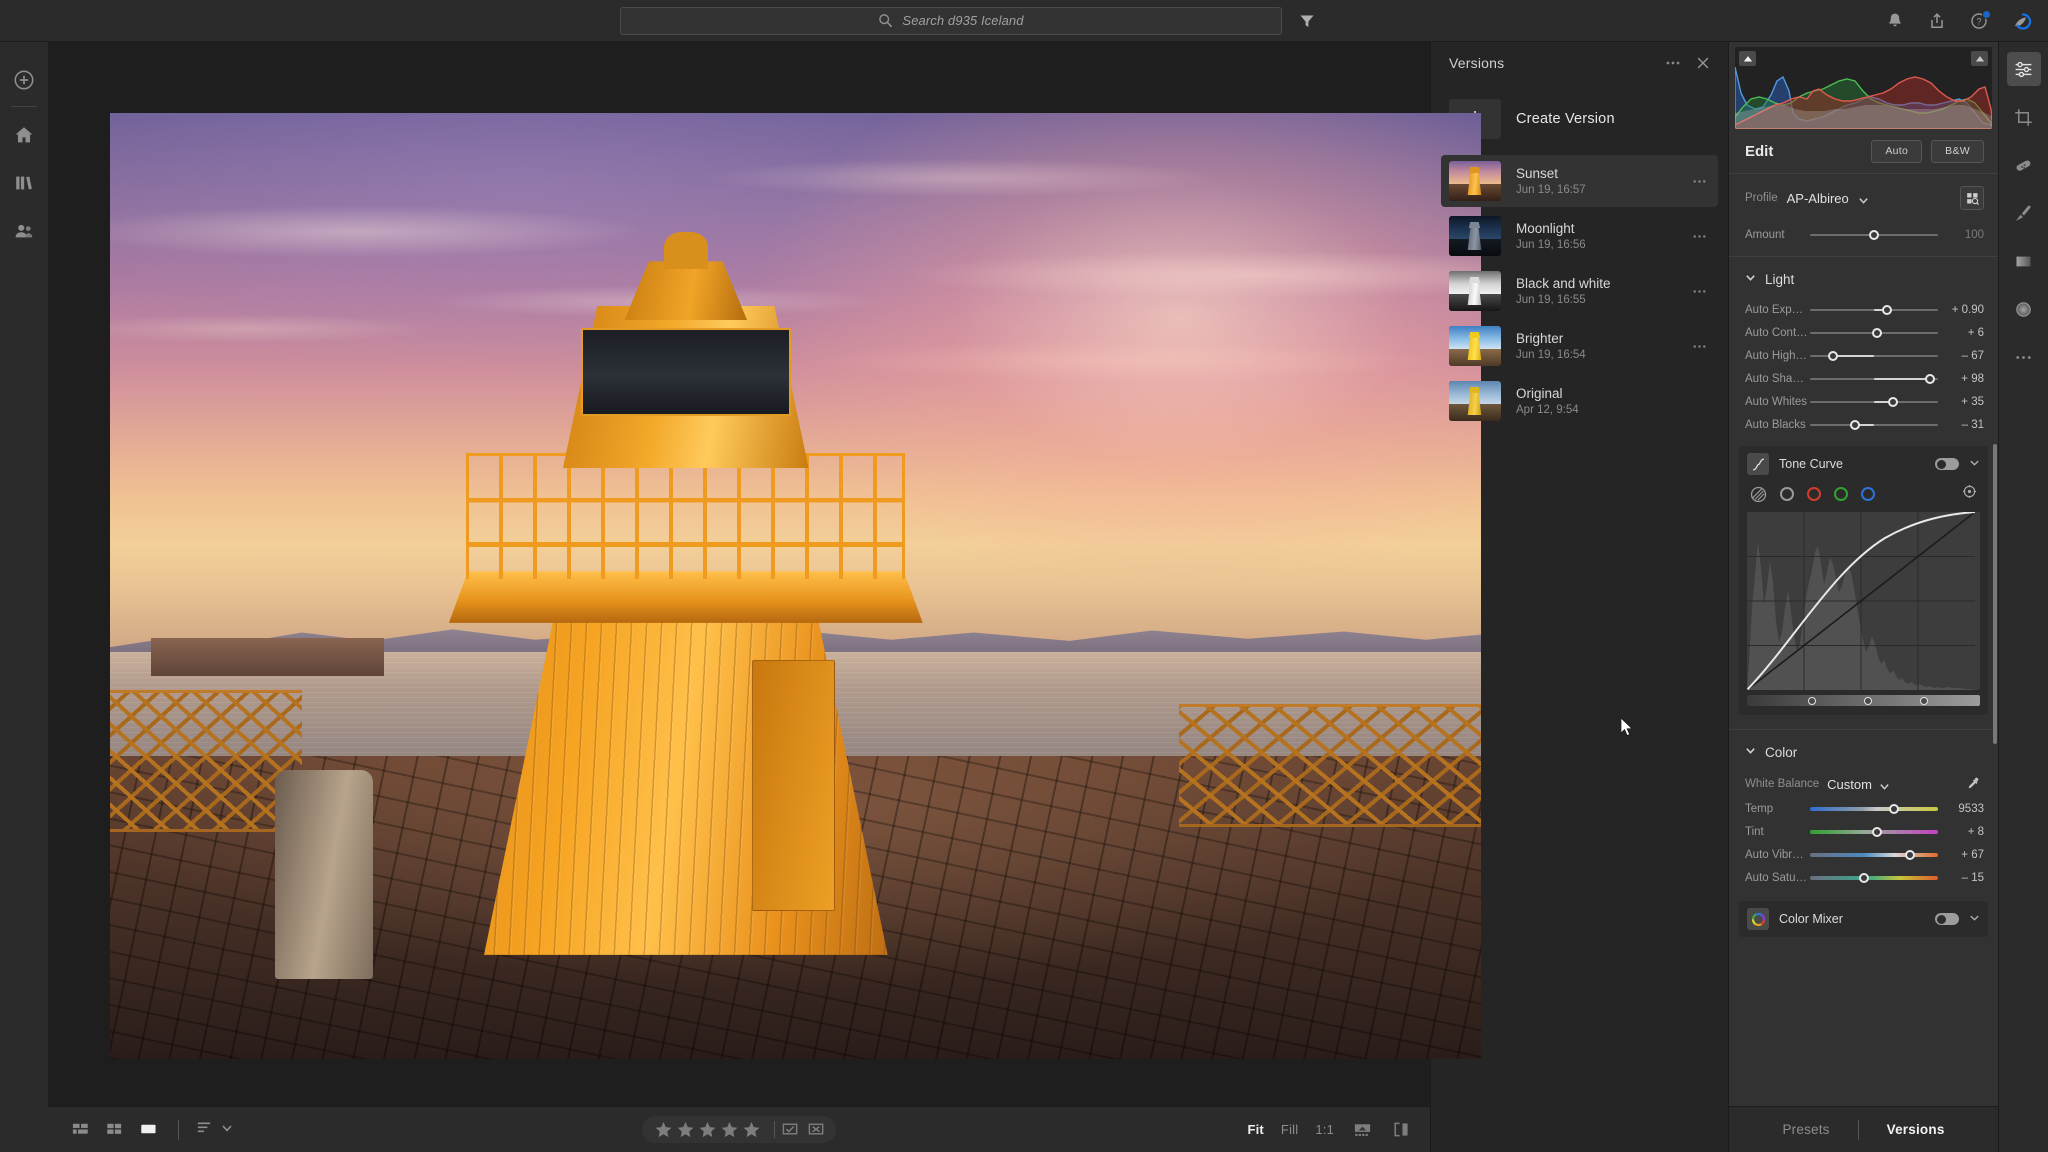  Describe the element at coordinates (1863, 750) in the screenshot. I see `color-section-header: Color` at that location.